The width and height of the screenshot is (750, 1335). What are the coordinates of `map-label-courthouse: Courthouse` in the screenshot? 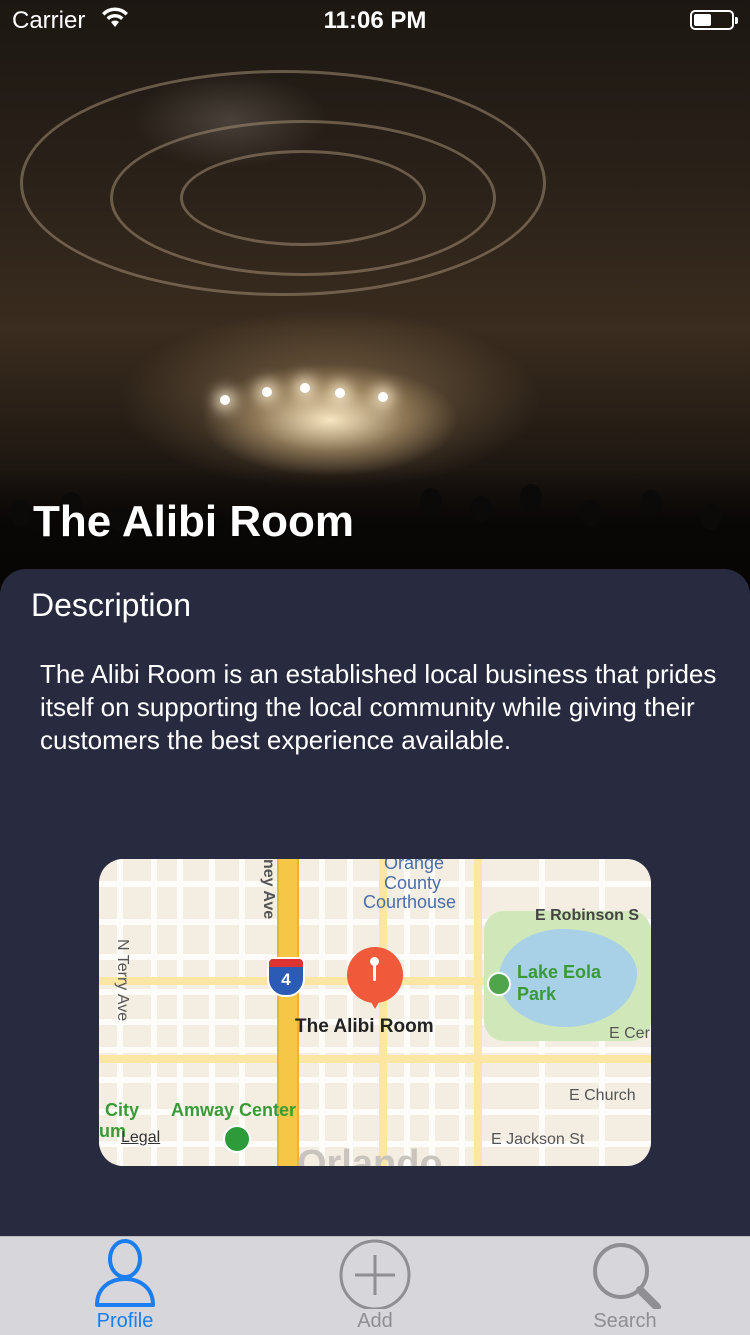 It's located at (410, 902).